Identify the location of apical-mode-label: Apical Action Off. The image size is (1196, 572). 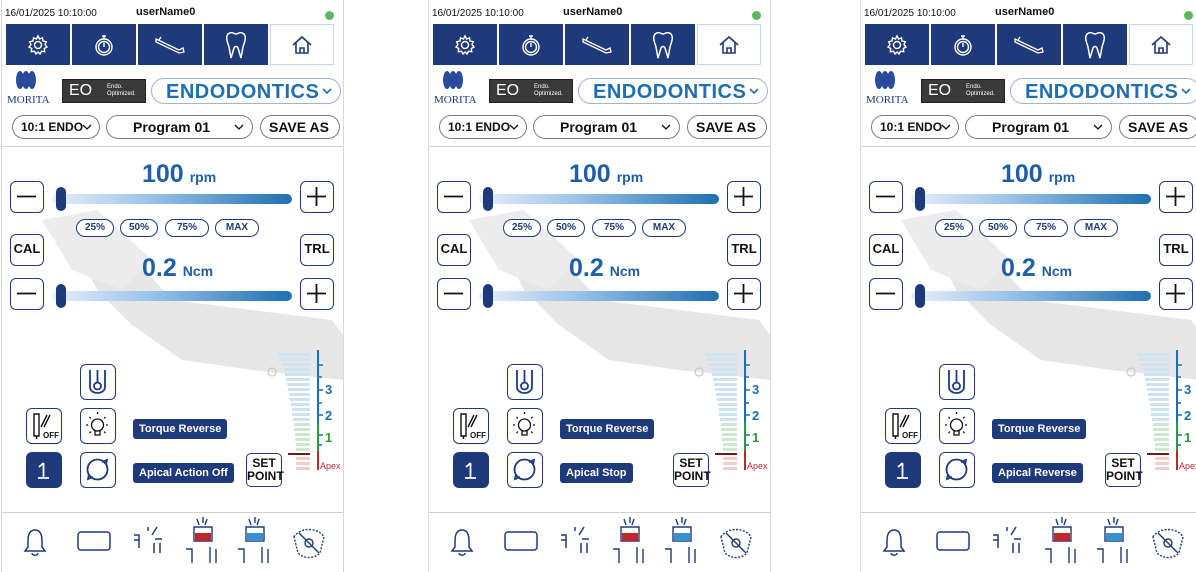
(183, 473).